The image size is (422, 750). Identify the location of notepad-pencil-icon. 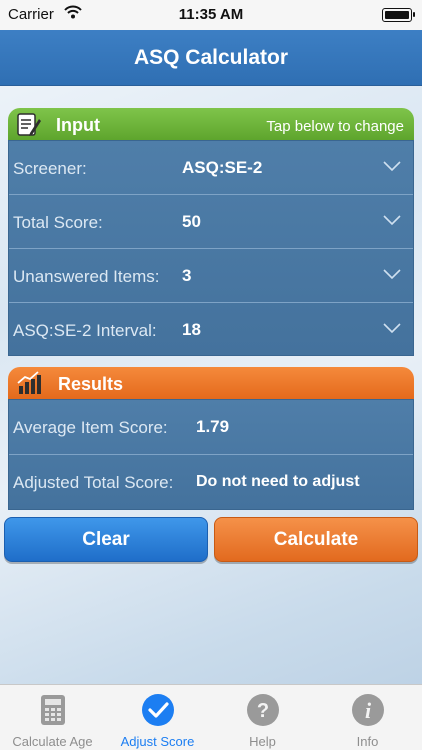
(29, 124).